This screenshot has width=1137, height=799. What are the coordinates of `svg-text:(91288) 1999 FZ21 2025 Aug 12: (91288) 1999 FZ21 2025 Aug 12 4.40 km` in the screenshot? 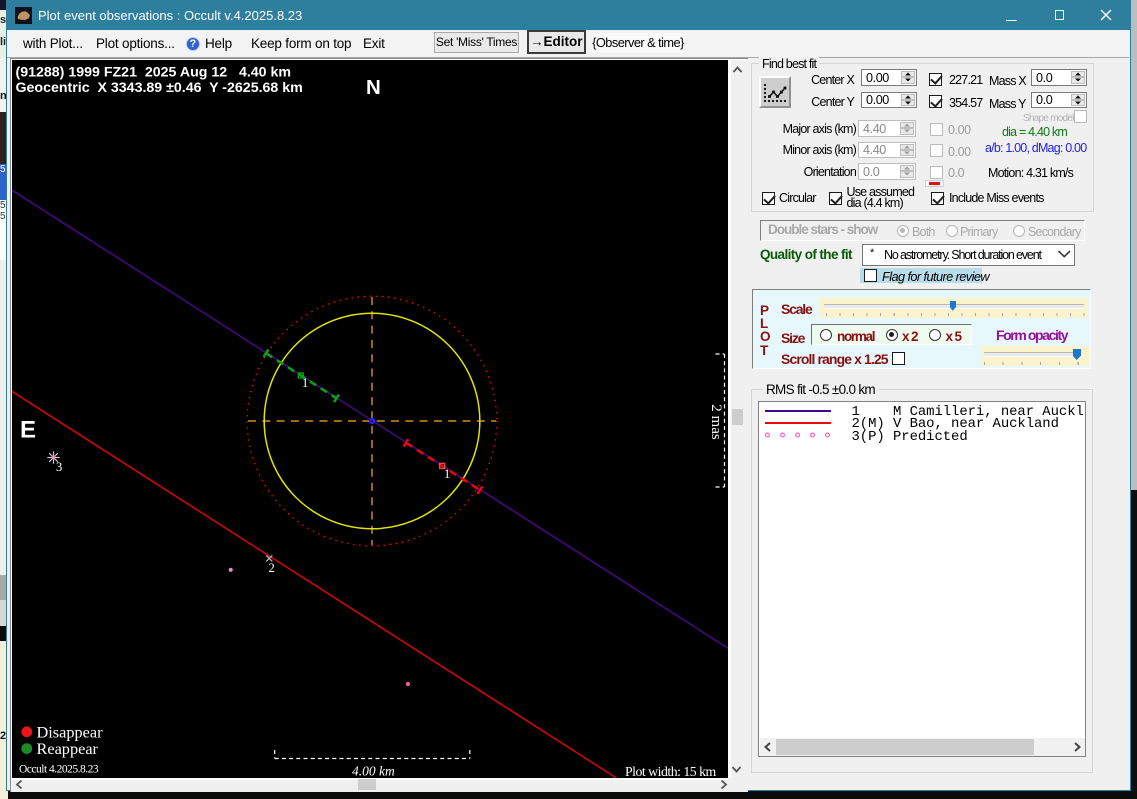 It's located at (154, 72).